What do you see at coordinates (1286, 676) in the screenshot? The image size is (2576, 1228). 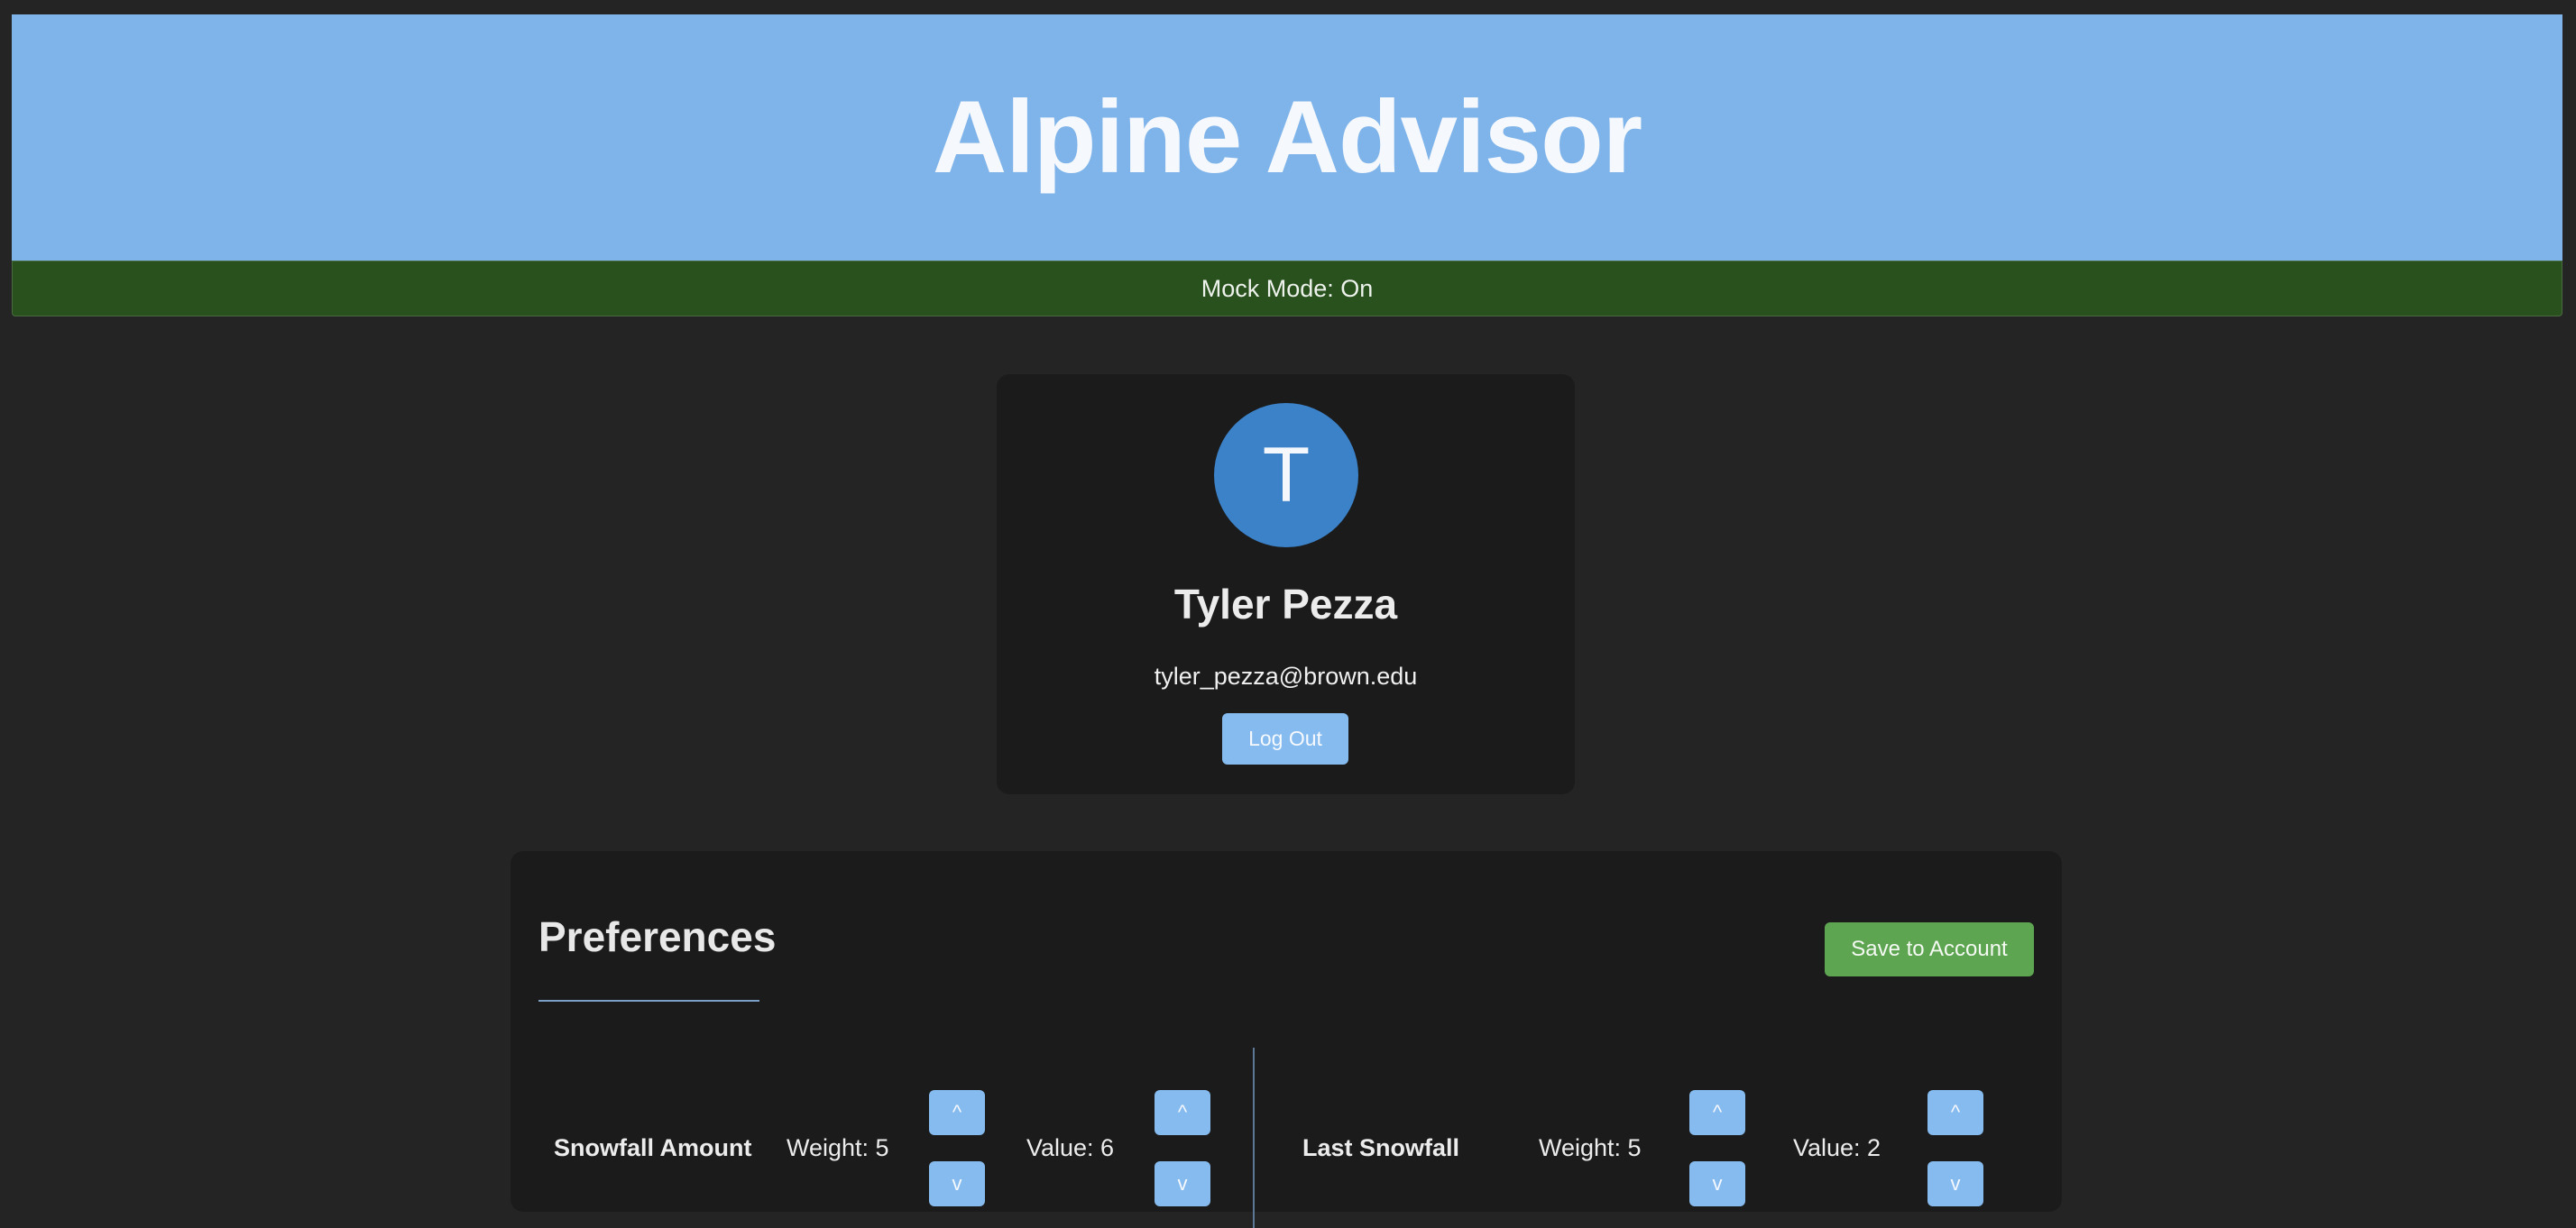 I see `profile-email: tyler_pezza@brown.edu` at bounding box center [1286, 676].